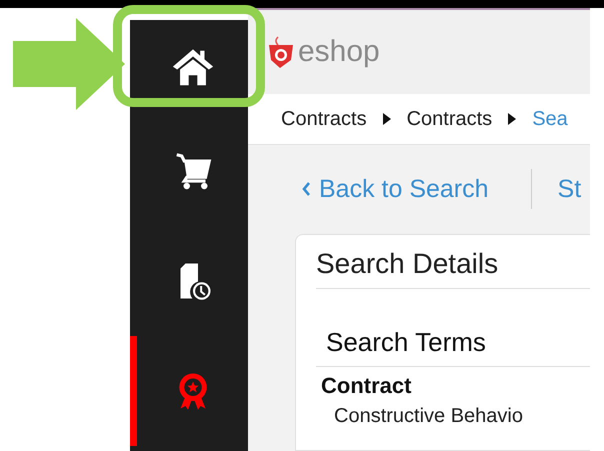  I want to click on breadcrumb-item: Sea, so click(550, 119).